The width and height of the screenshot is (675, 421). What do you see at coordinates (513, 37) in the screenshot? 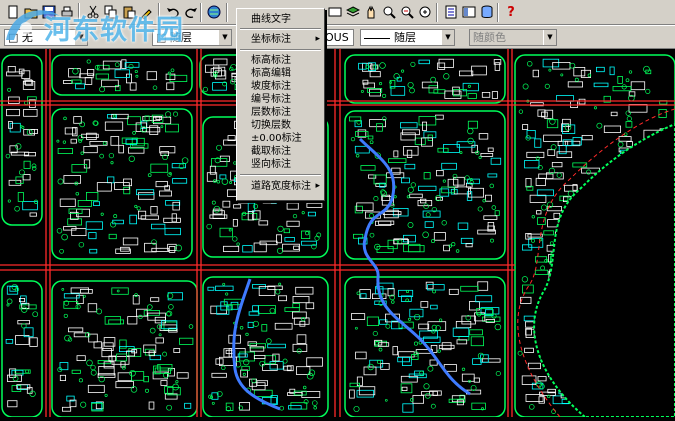
I see `plot-style-combo: 随颜色 ▼` at bounding box center [513, 37].